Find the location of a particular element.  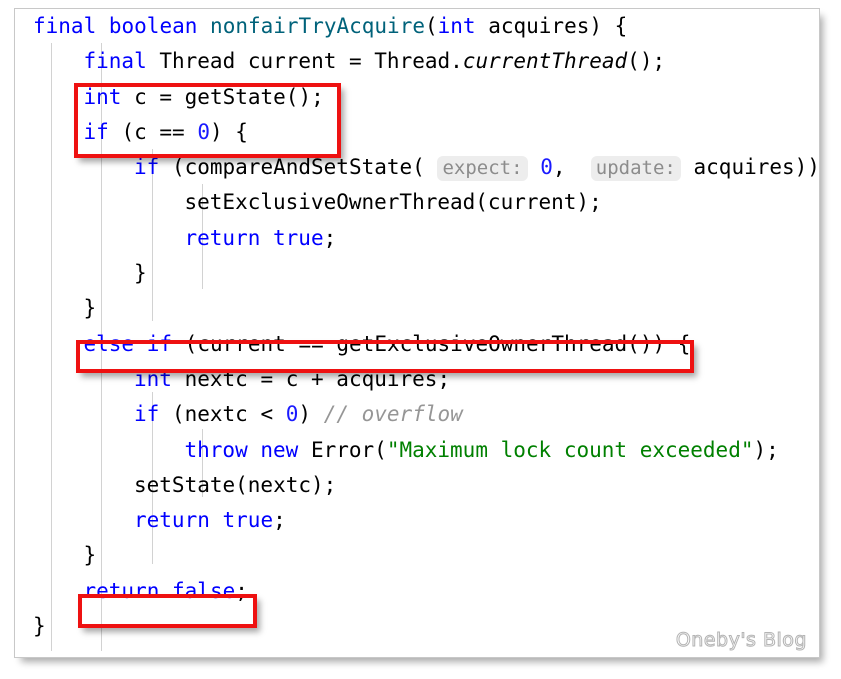

code-token: ); is located at coordinates (766, 449).